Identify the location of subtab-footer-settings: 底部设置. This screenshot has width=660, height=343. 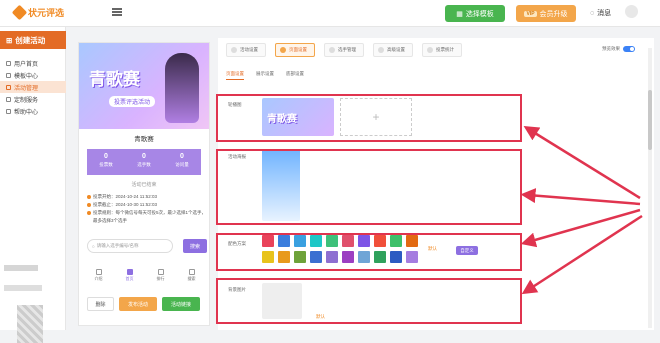
(295, 75).